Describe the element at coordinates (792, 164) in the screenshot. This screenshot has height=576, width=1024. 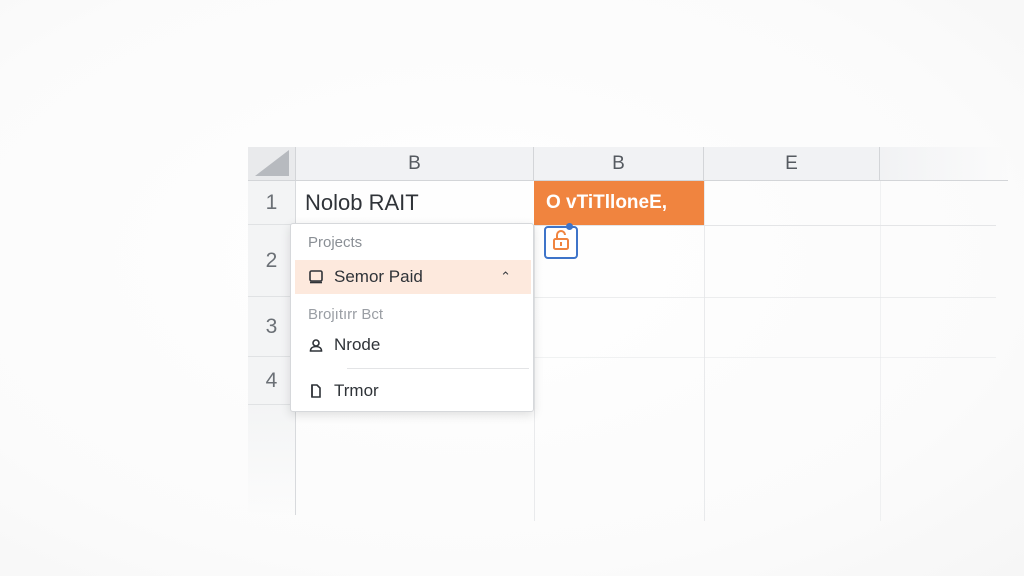
I see `column-header-e: E` at that location.